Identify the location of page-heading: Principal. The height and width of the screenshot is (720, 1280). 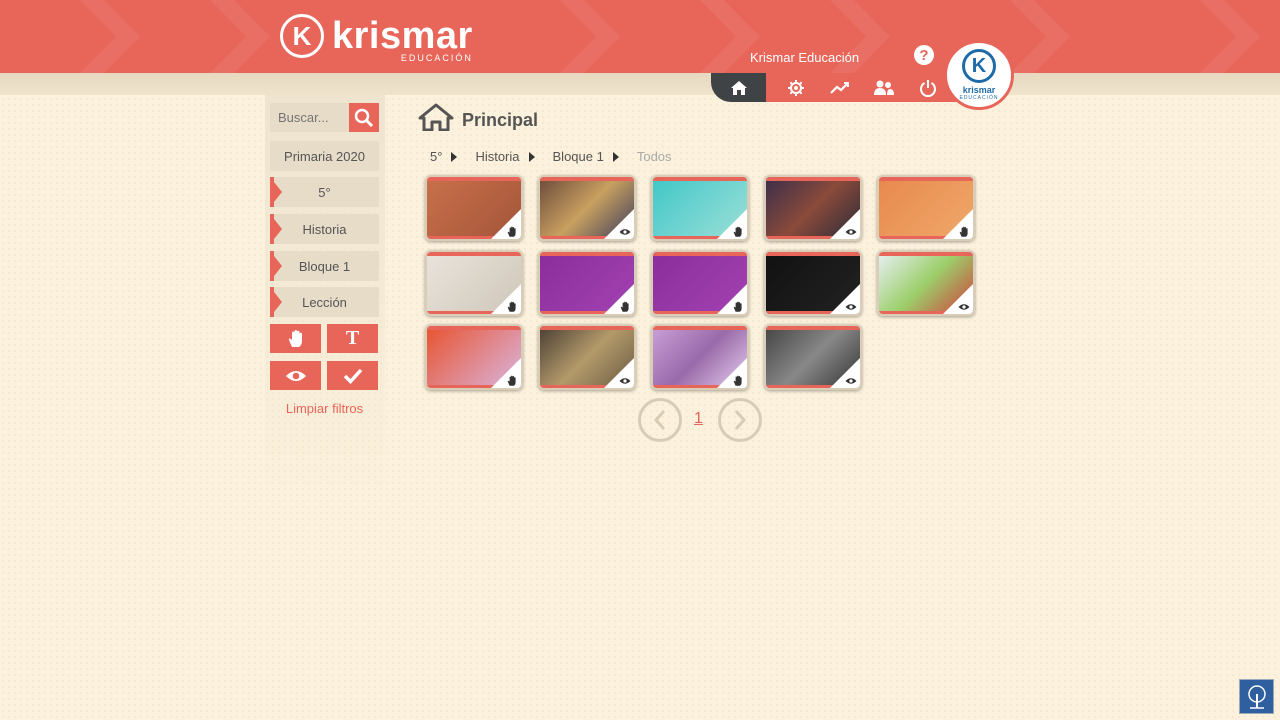
(478, 117).